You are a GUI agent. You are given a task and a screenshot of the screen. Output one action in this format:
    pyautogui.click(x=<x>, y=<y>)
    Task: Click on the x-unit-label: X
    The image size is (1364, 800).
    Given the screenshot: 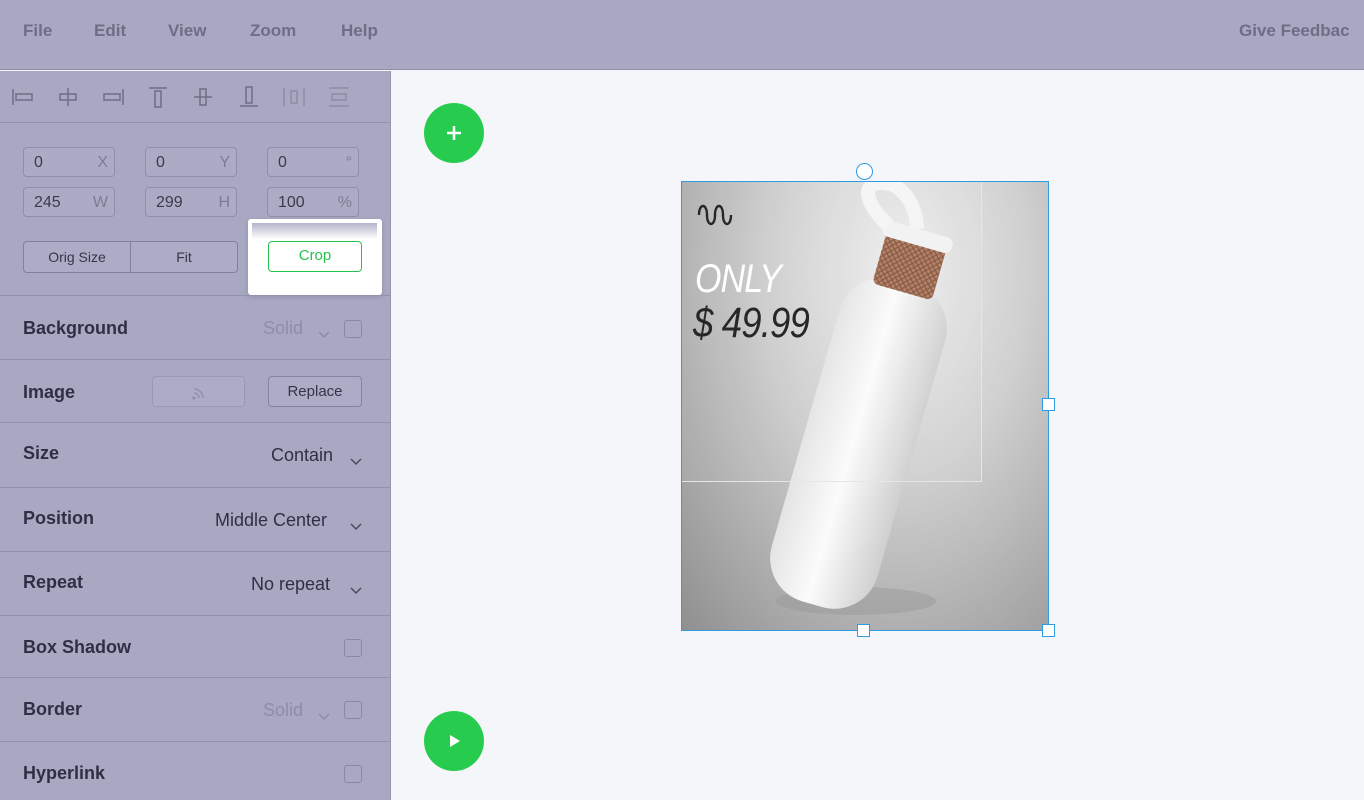 What is the action you would take?
    pyautogui.click(x=102, y=162)
    